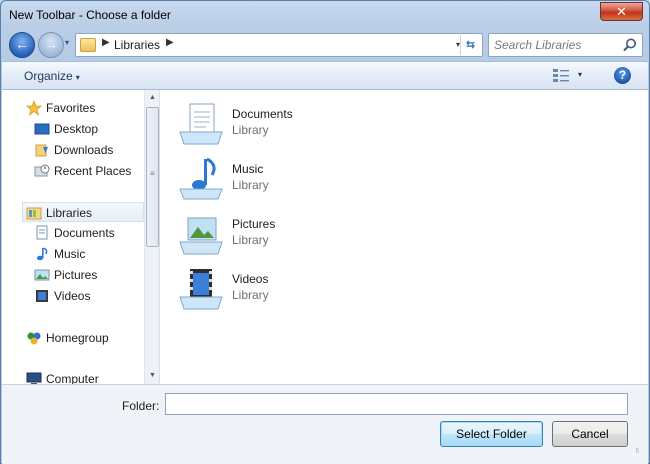  What do you see at coordinates (41, 150) in the screenshot?
I see `downloads-icon` at bounding box center [41, 150].